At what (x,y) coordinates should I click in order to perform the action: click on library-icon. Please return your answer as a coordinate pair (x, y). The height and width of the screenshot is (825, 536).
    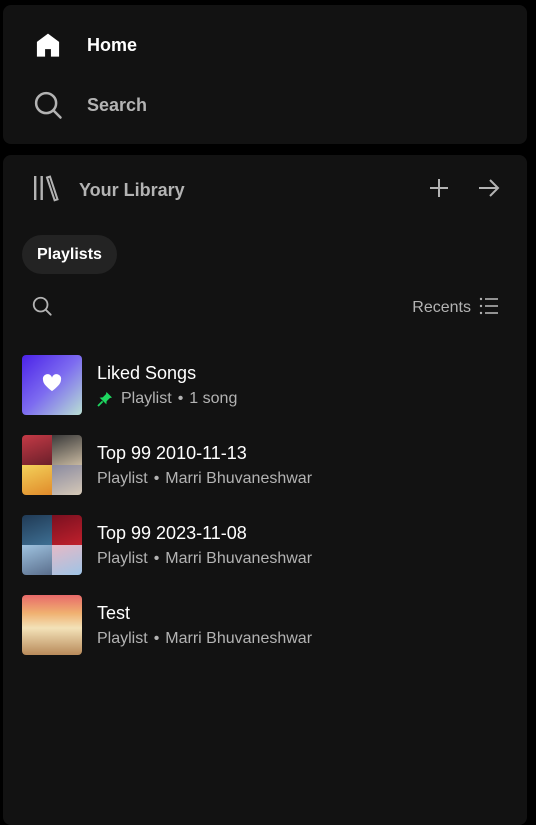
    Looking at the image, I should click on (46, 190).